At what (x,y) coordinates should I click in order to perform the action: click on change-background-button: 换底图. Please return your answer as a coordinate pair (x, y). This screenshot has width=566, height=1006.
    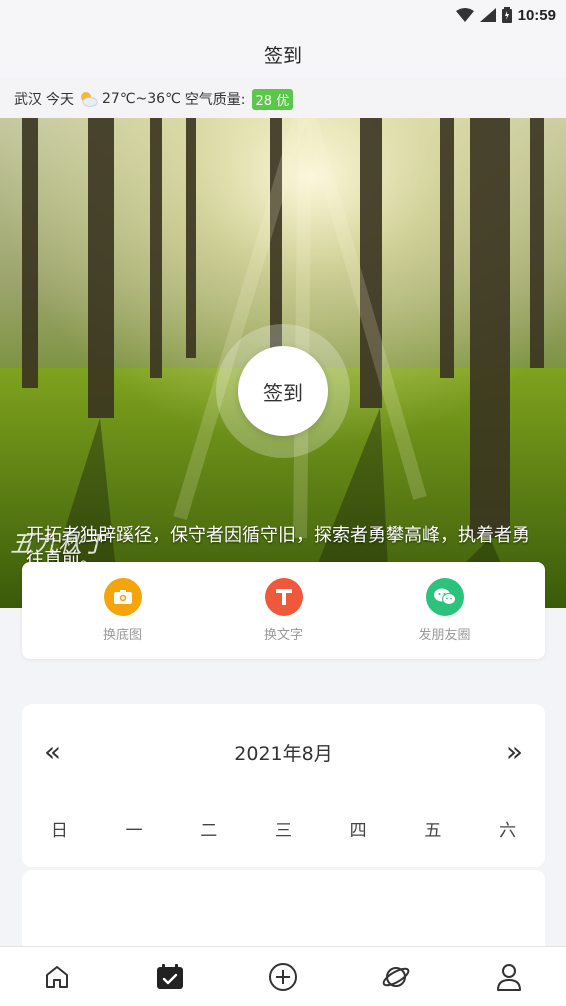
    Looking at the image, I should click on (123, 610).